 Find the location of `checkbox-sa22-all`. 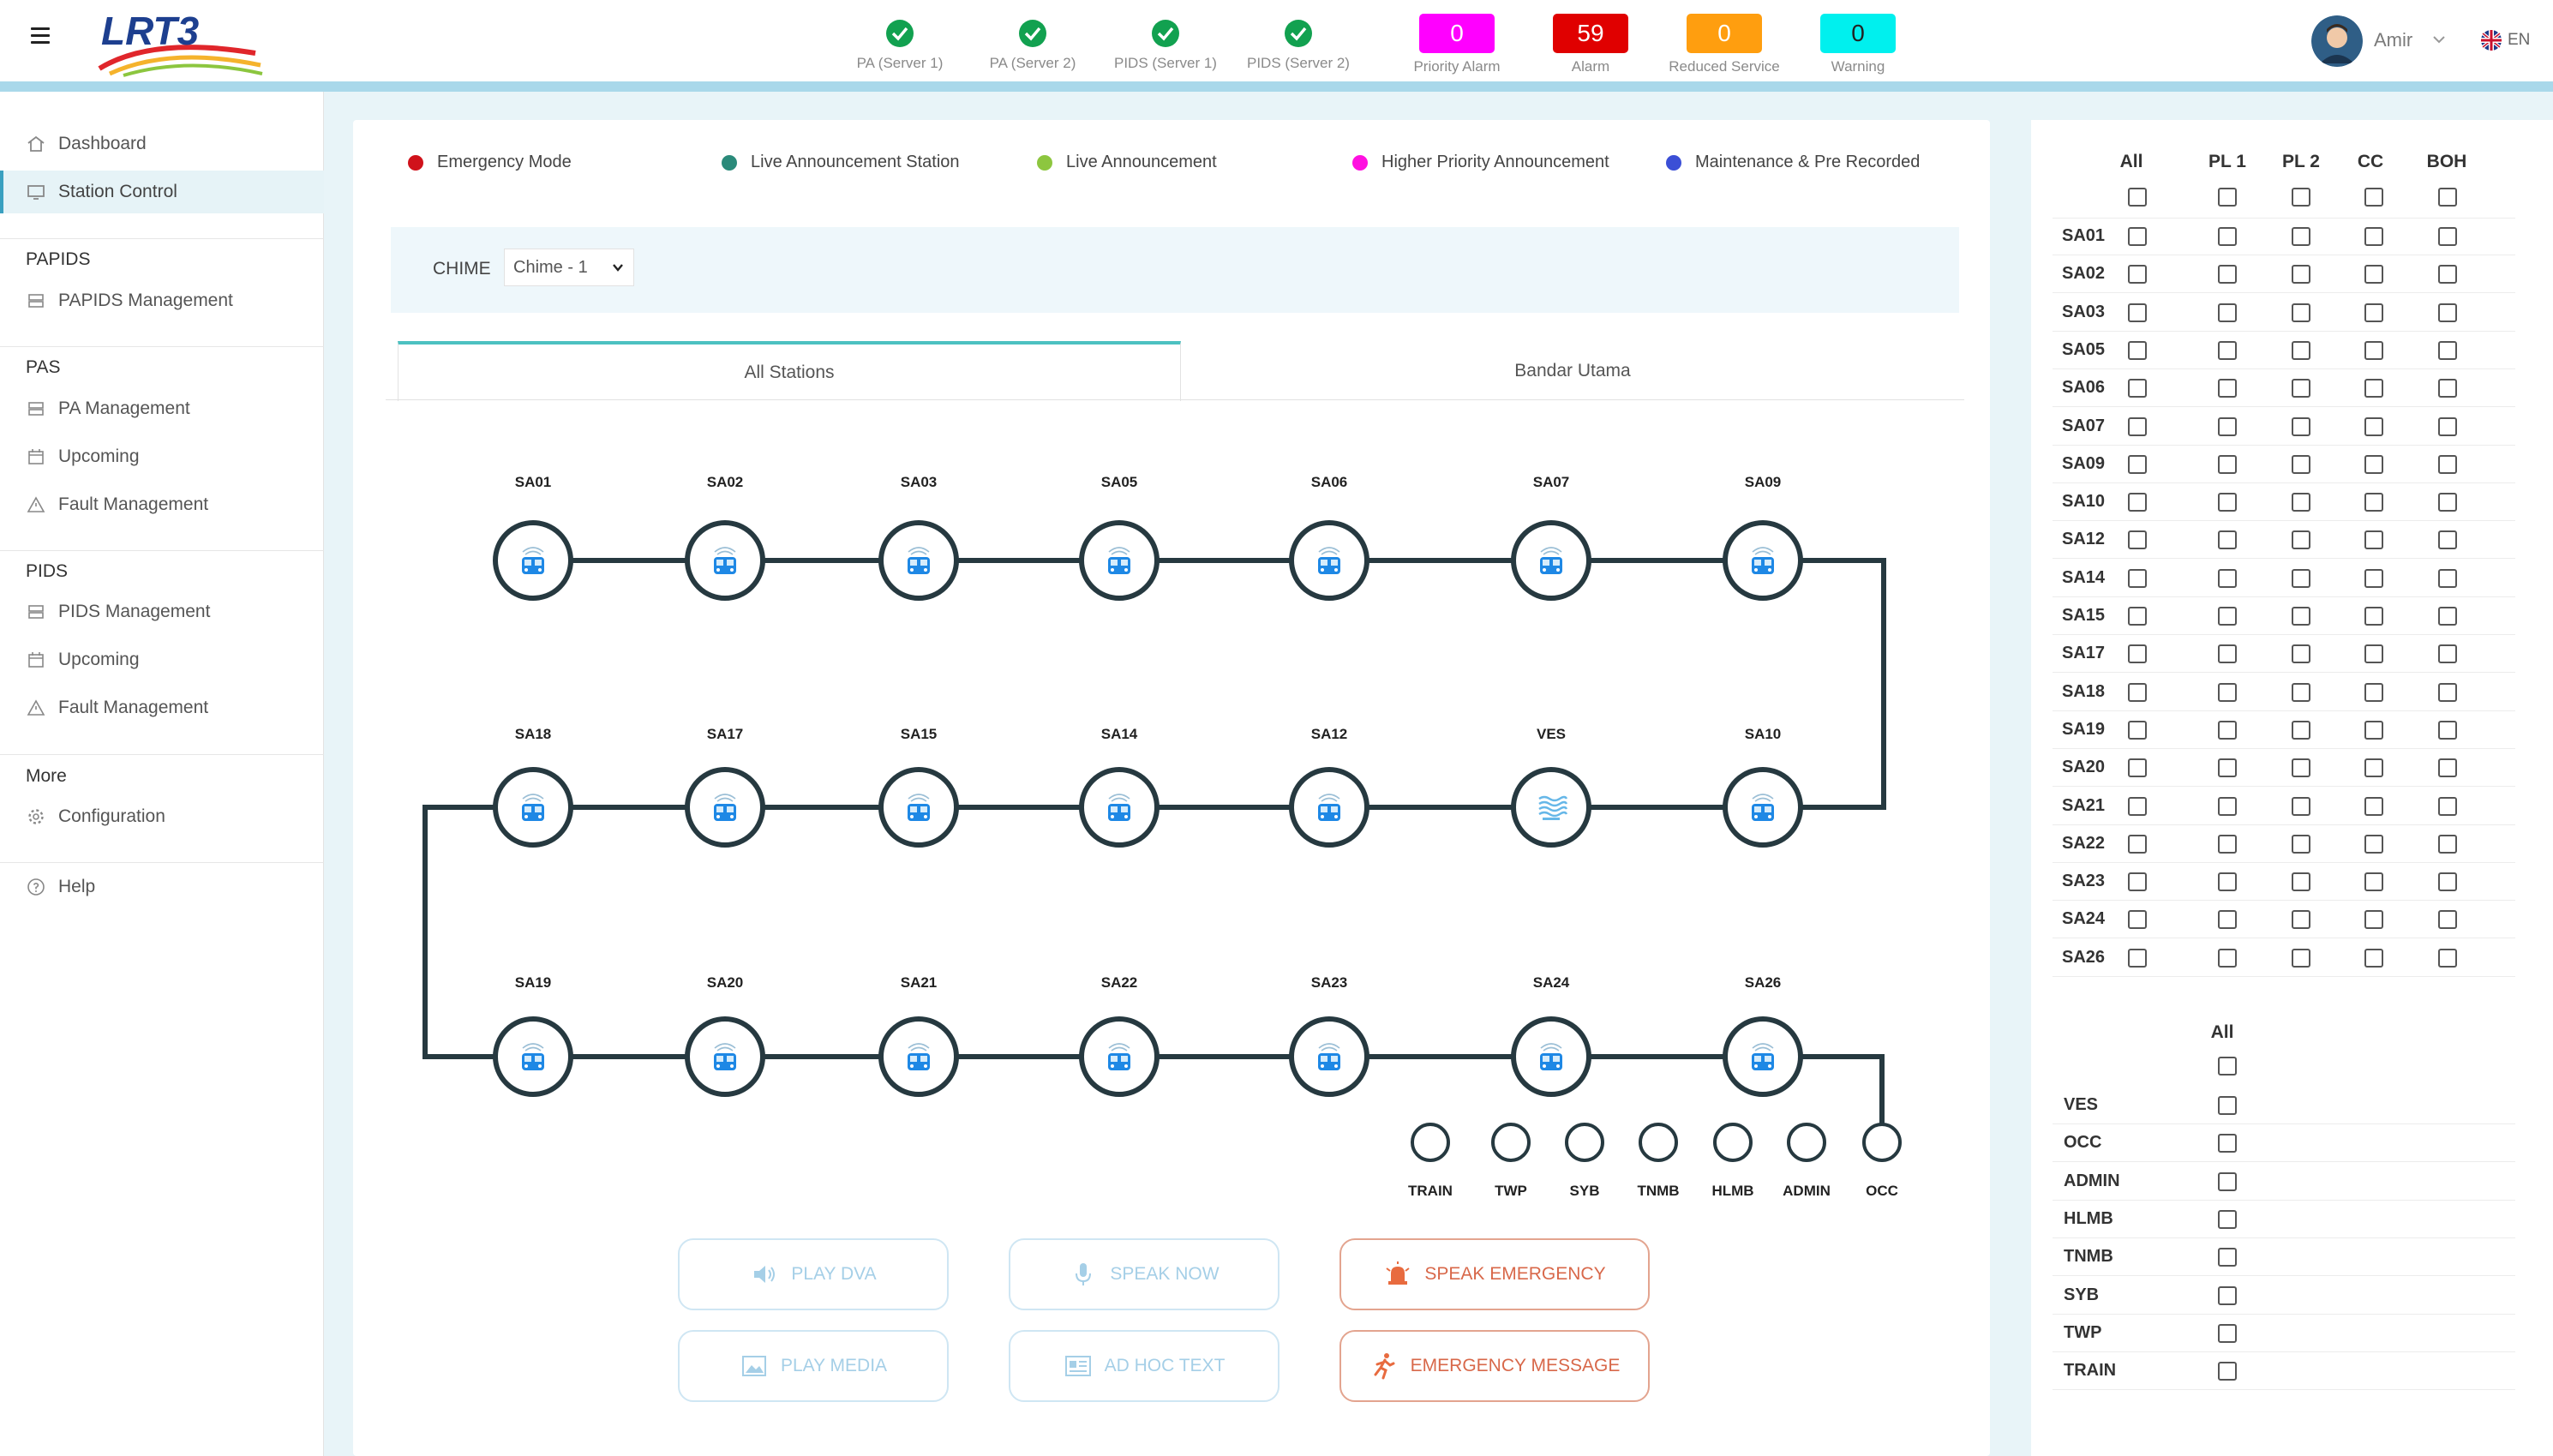

checkbox-sa22-all is located at coordinates (2137, 844).